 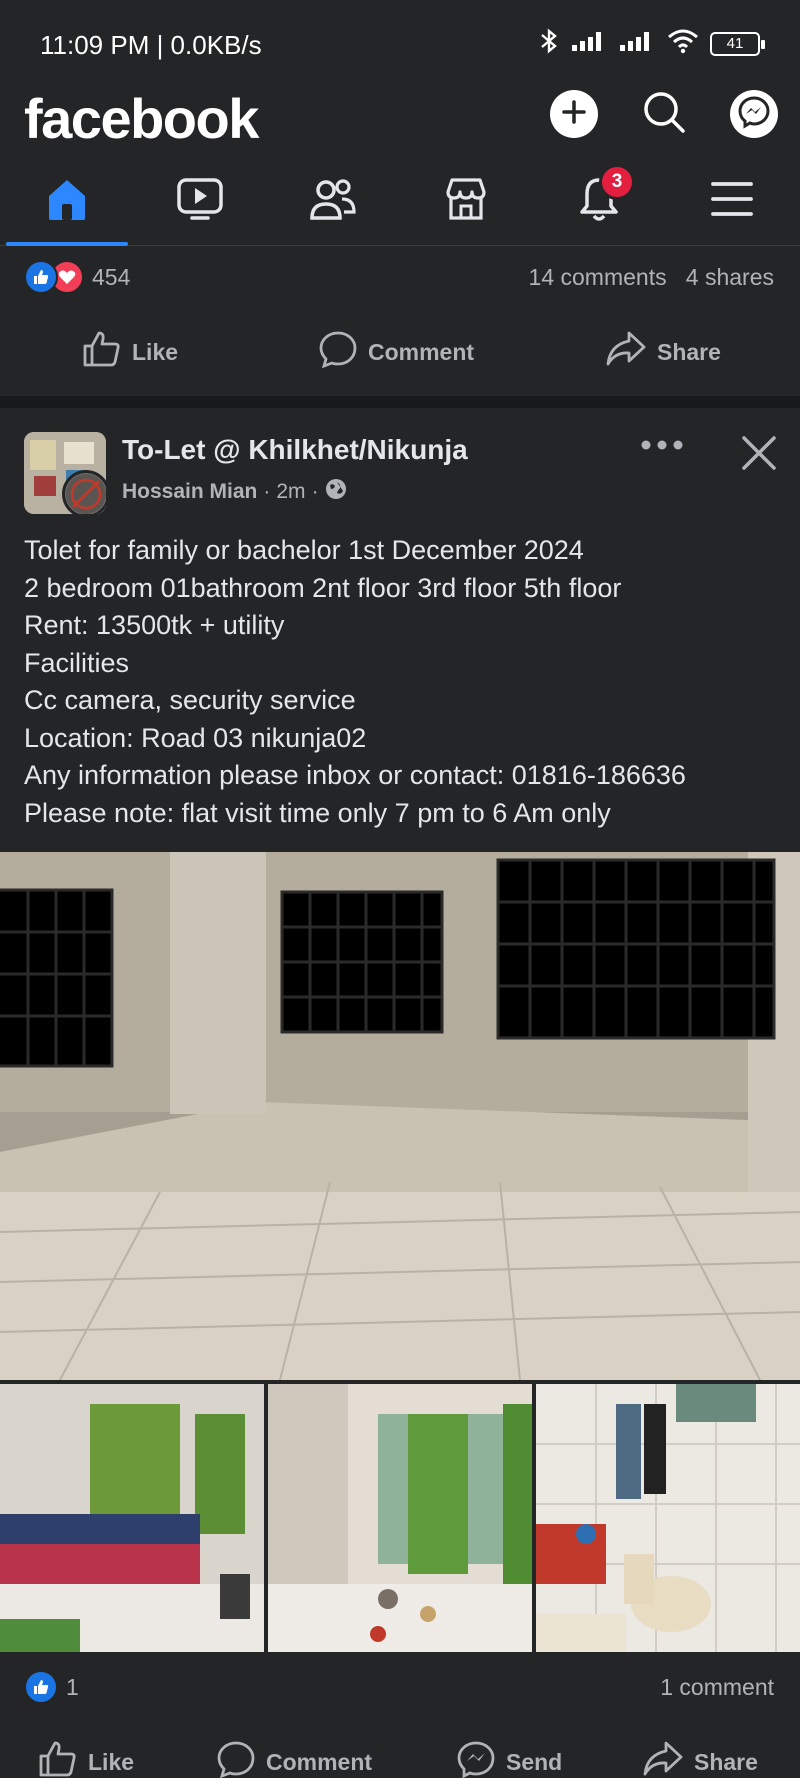 I want to click on status-icons: 41, so click(x=651, y=43).